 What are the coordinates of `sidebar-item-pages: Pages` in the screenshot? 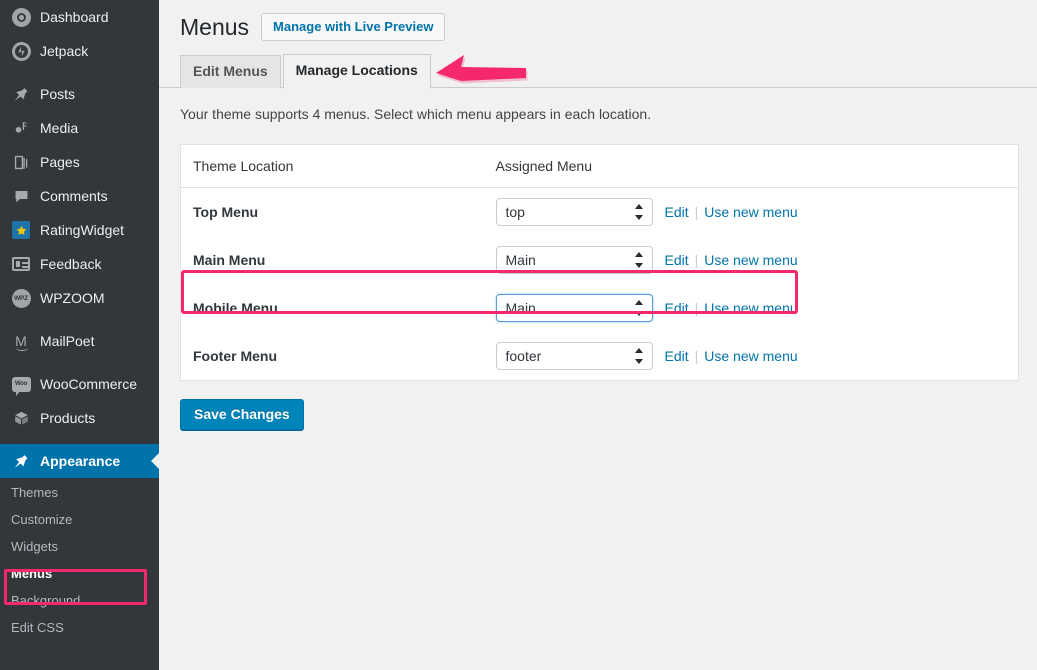 It's located at (79, 162).